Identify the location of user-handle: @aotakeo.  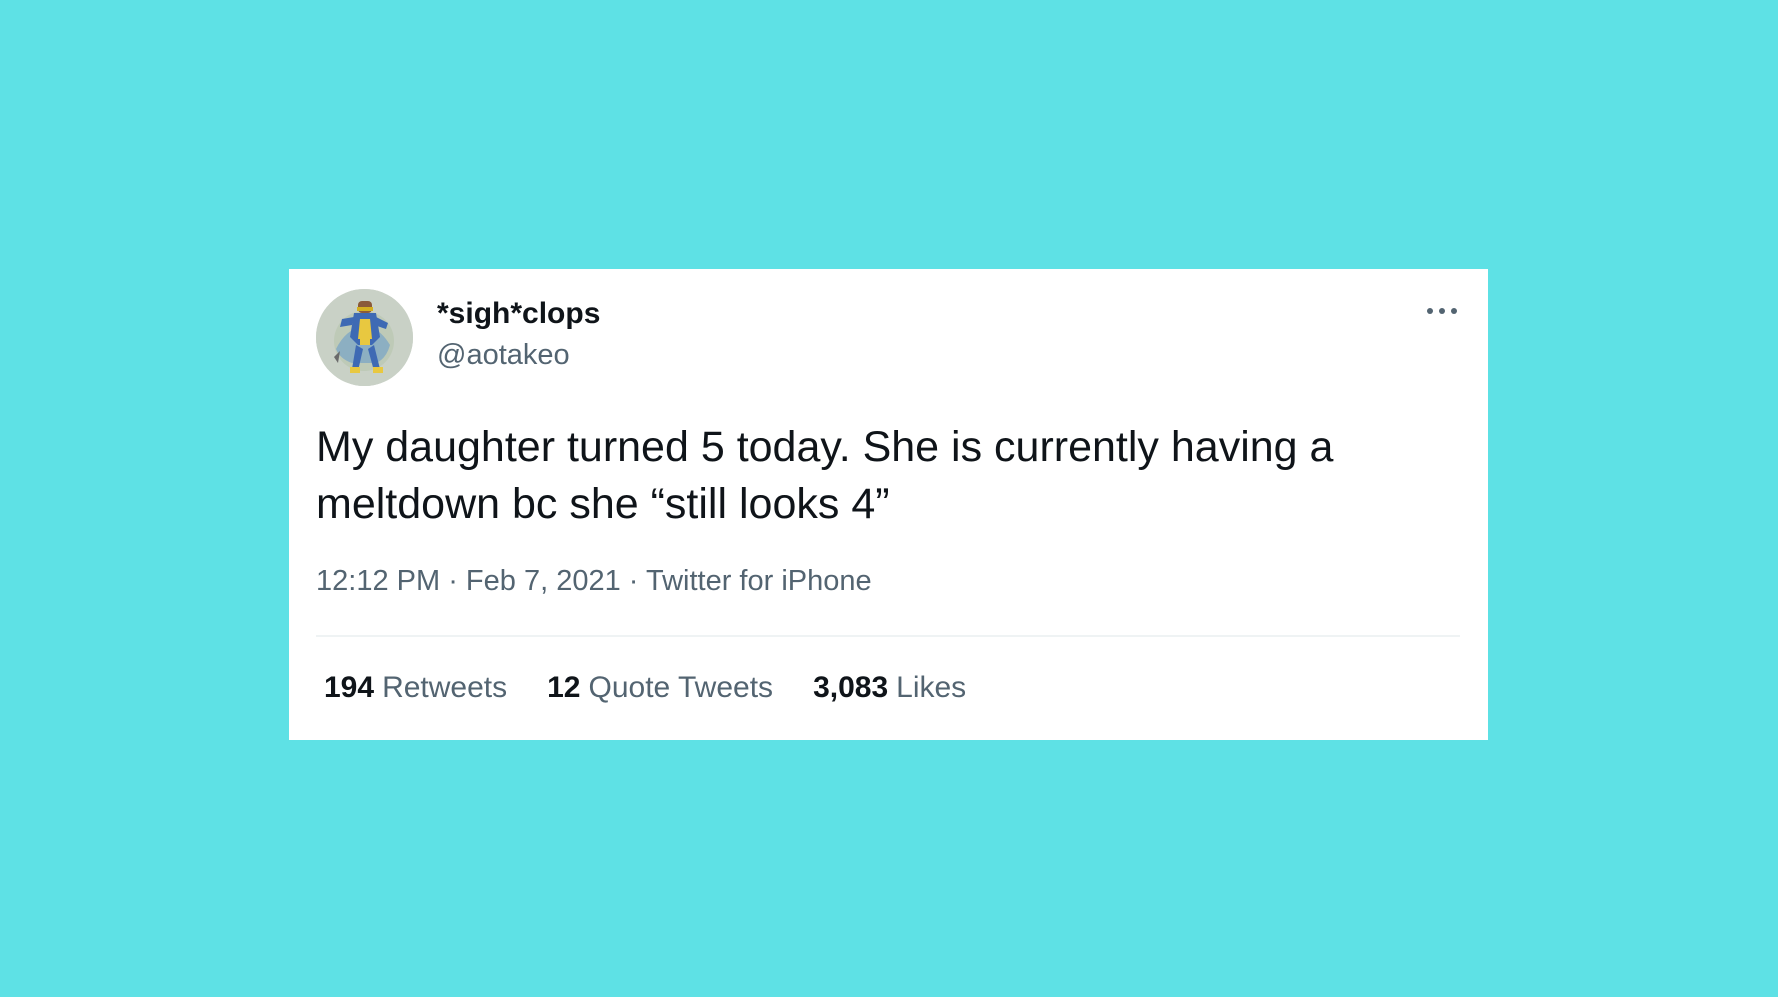
(503, 355).